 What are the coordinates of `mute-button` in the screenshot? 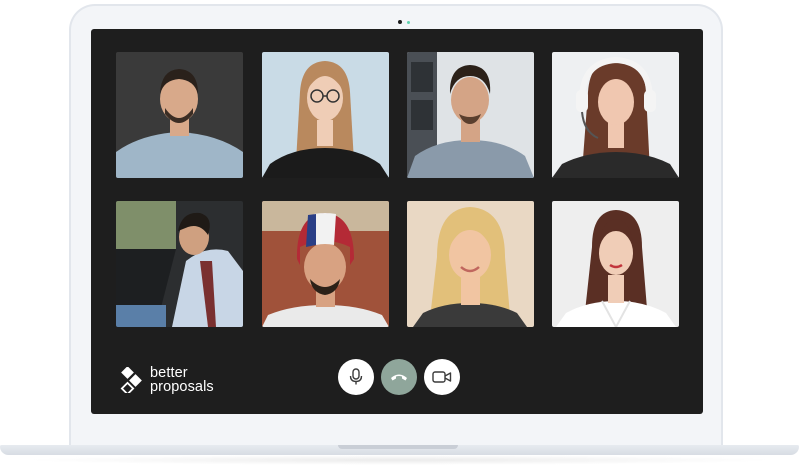 It's located at (356, 377).